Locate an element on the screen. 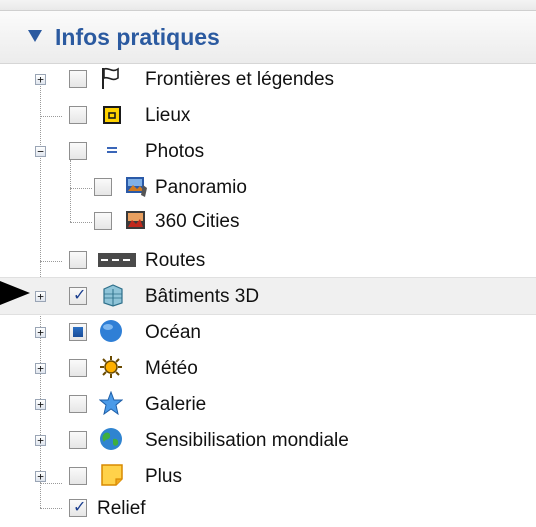 This screenshot has height=527, width=536. layer-row-weather: + Météo is located at coordinates (268, 369).